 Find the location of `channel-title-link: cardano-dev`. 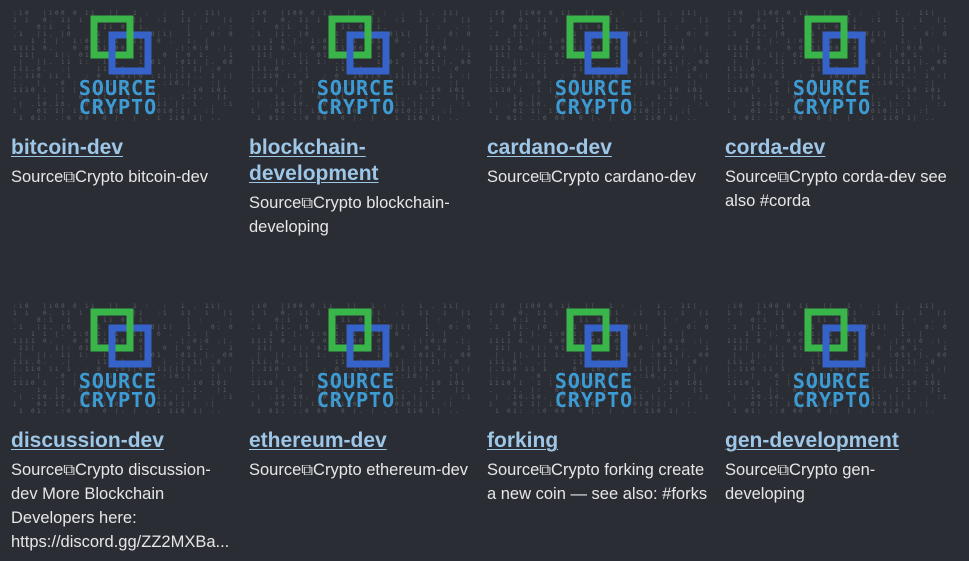

channel-title-link: cardano-dev is located at coordinates (601, 148).